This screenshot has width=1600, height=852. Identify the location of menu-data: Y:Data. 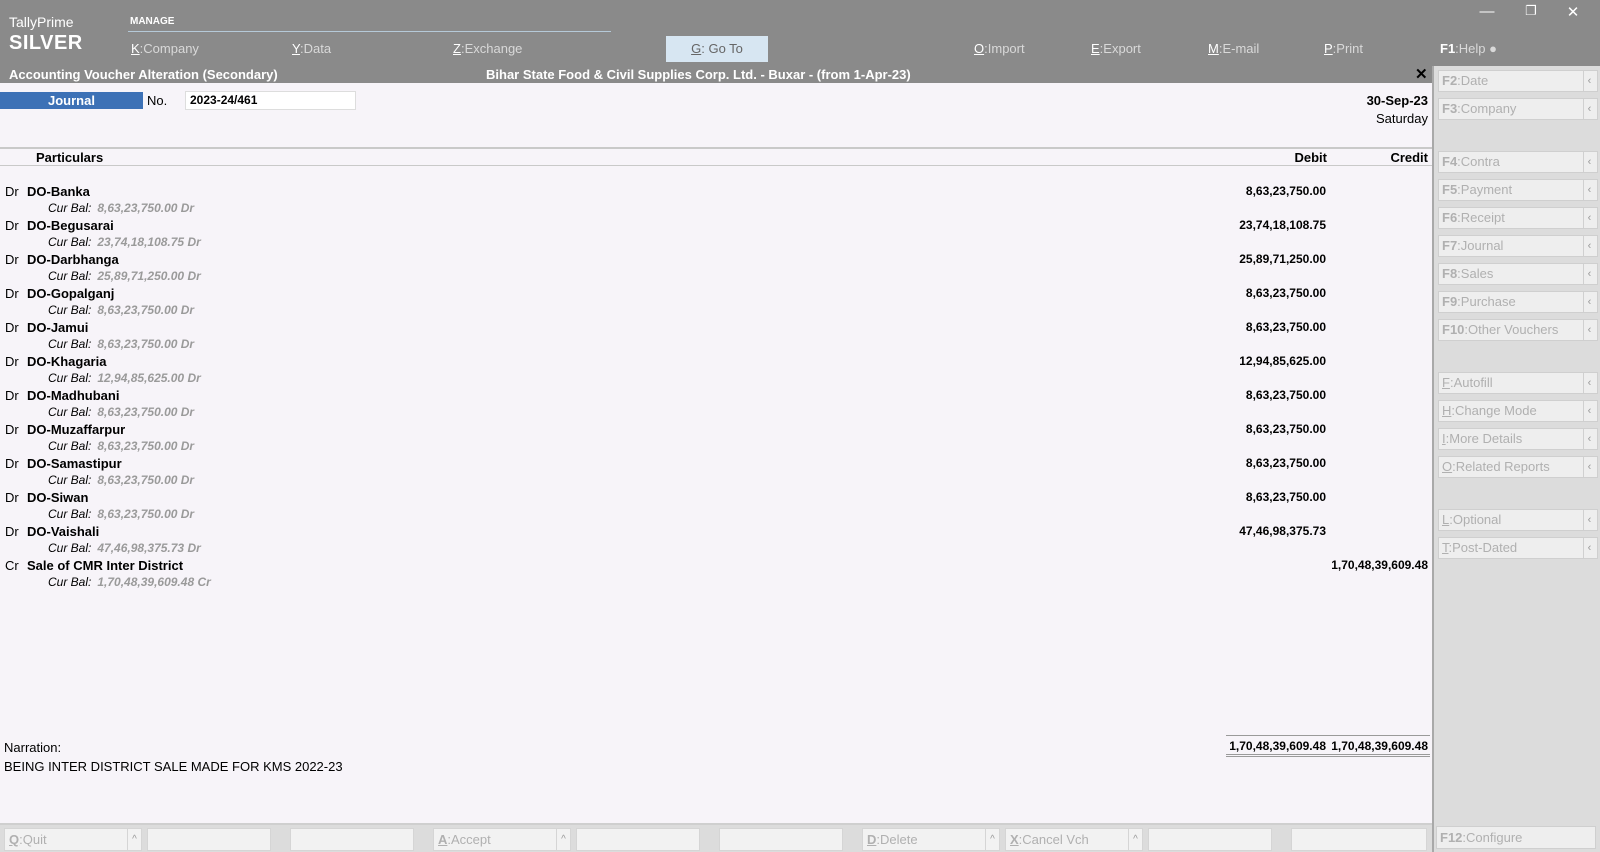
(311, 48).